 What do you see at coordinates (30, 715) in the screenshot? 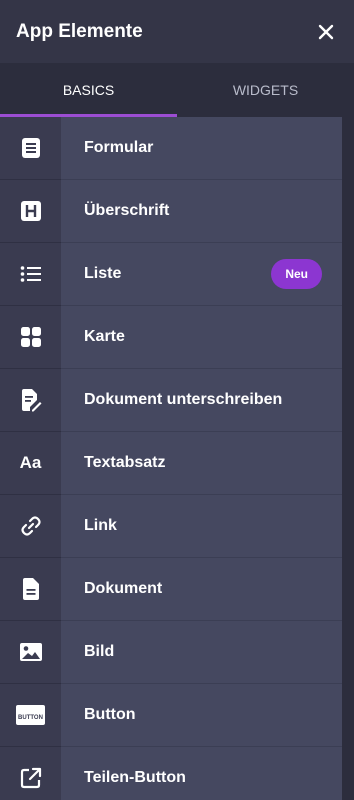
I see `button-icon: BUTTON` at bounding box center [30, 715].